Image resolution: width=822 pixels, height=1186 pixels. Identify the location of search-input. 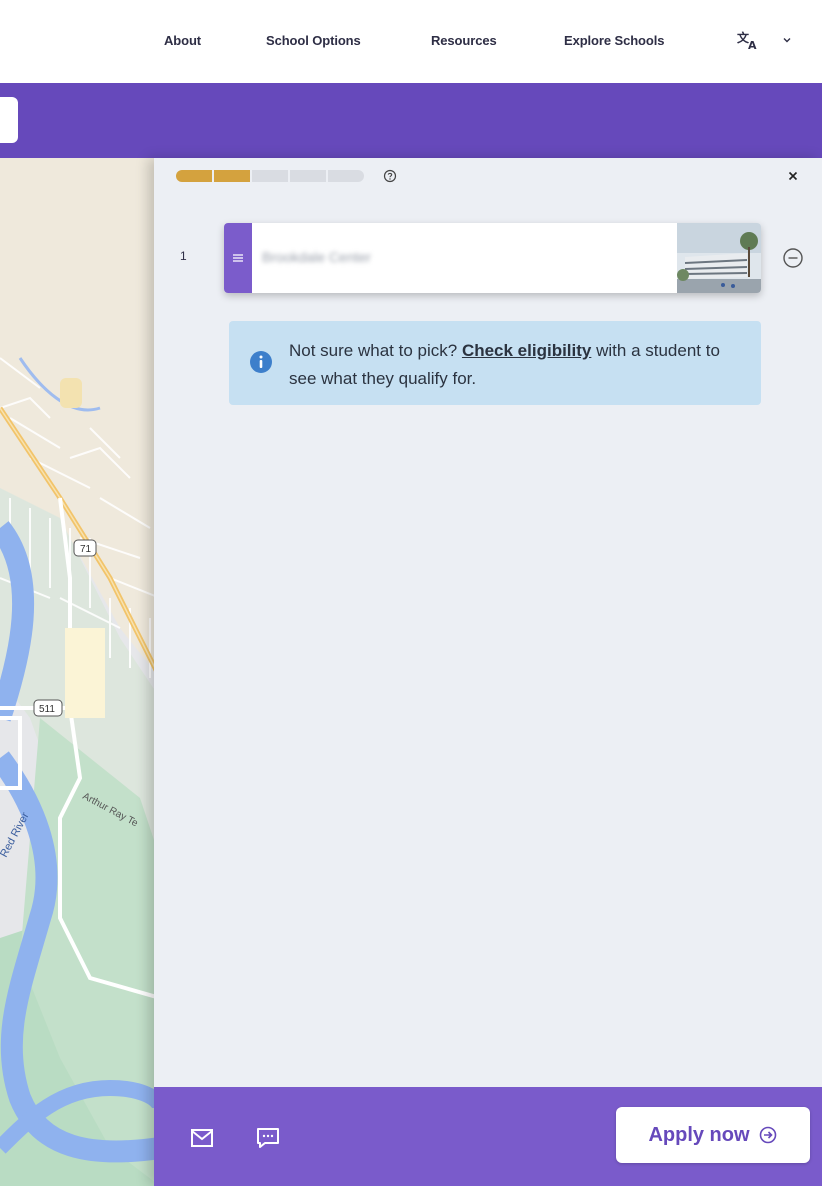
(9, 120).